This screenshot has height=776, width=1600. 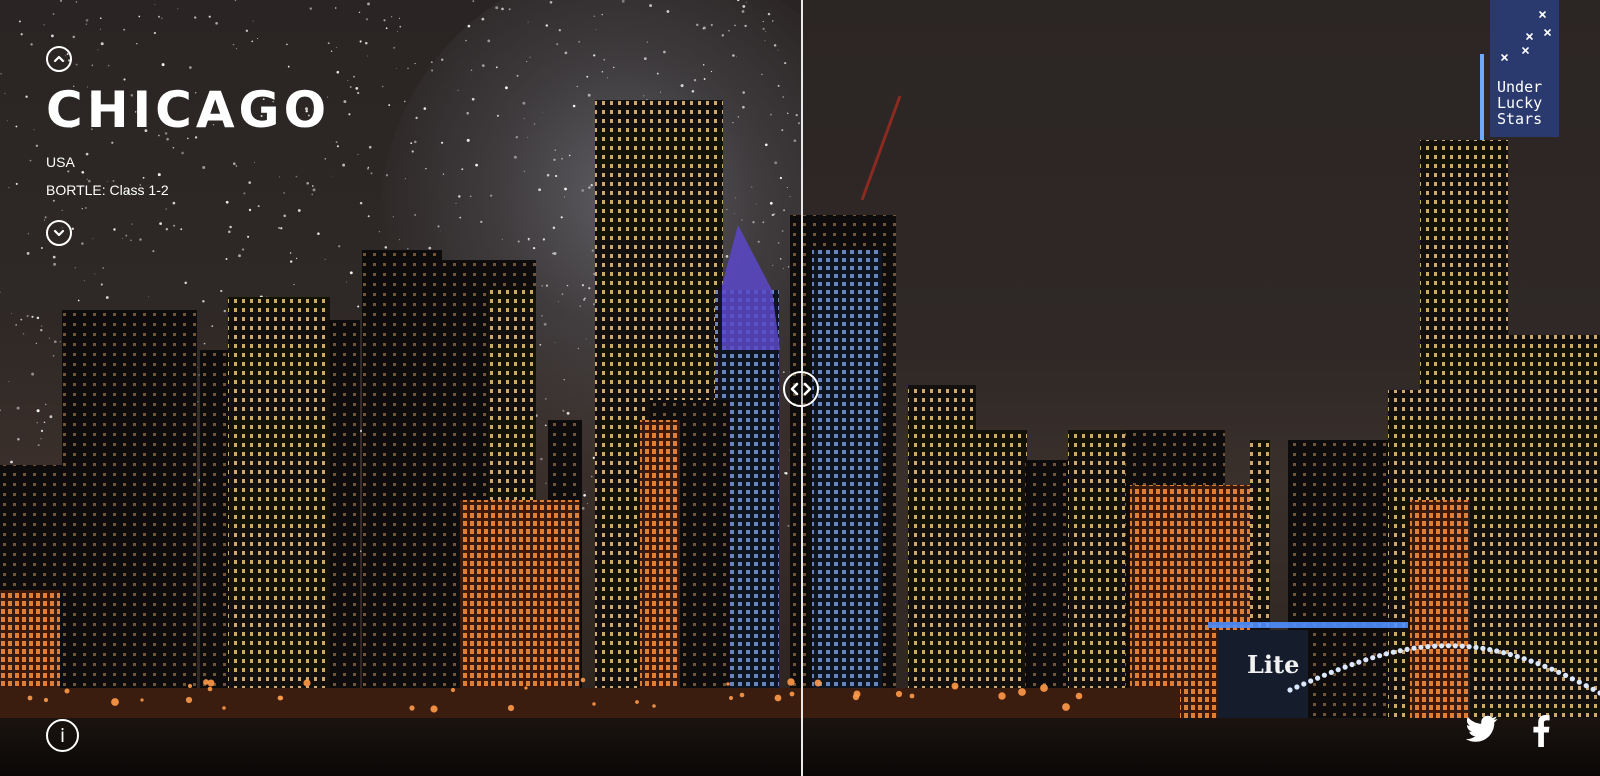 I want to click on facebook-share-button, so click(x=1541, y=733).